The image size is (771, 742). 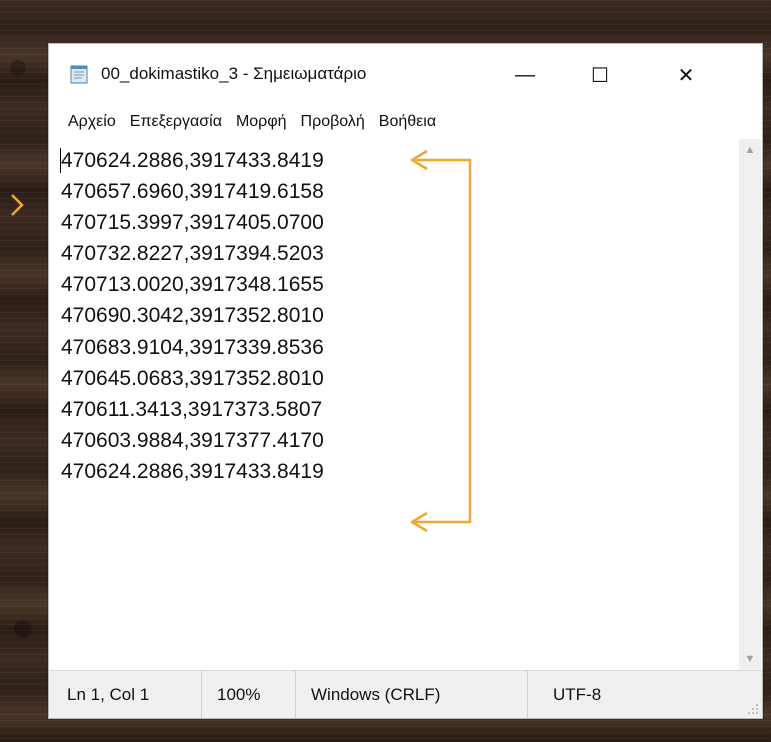 I want to click on menu-help: Βοήθεια, so click(x=407, y=121).